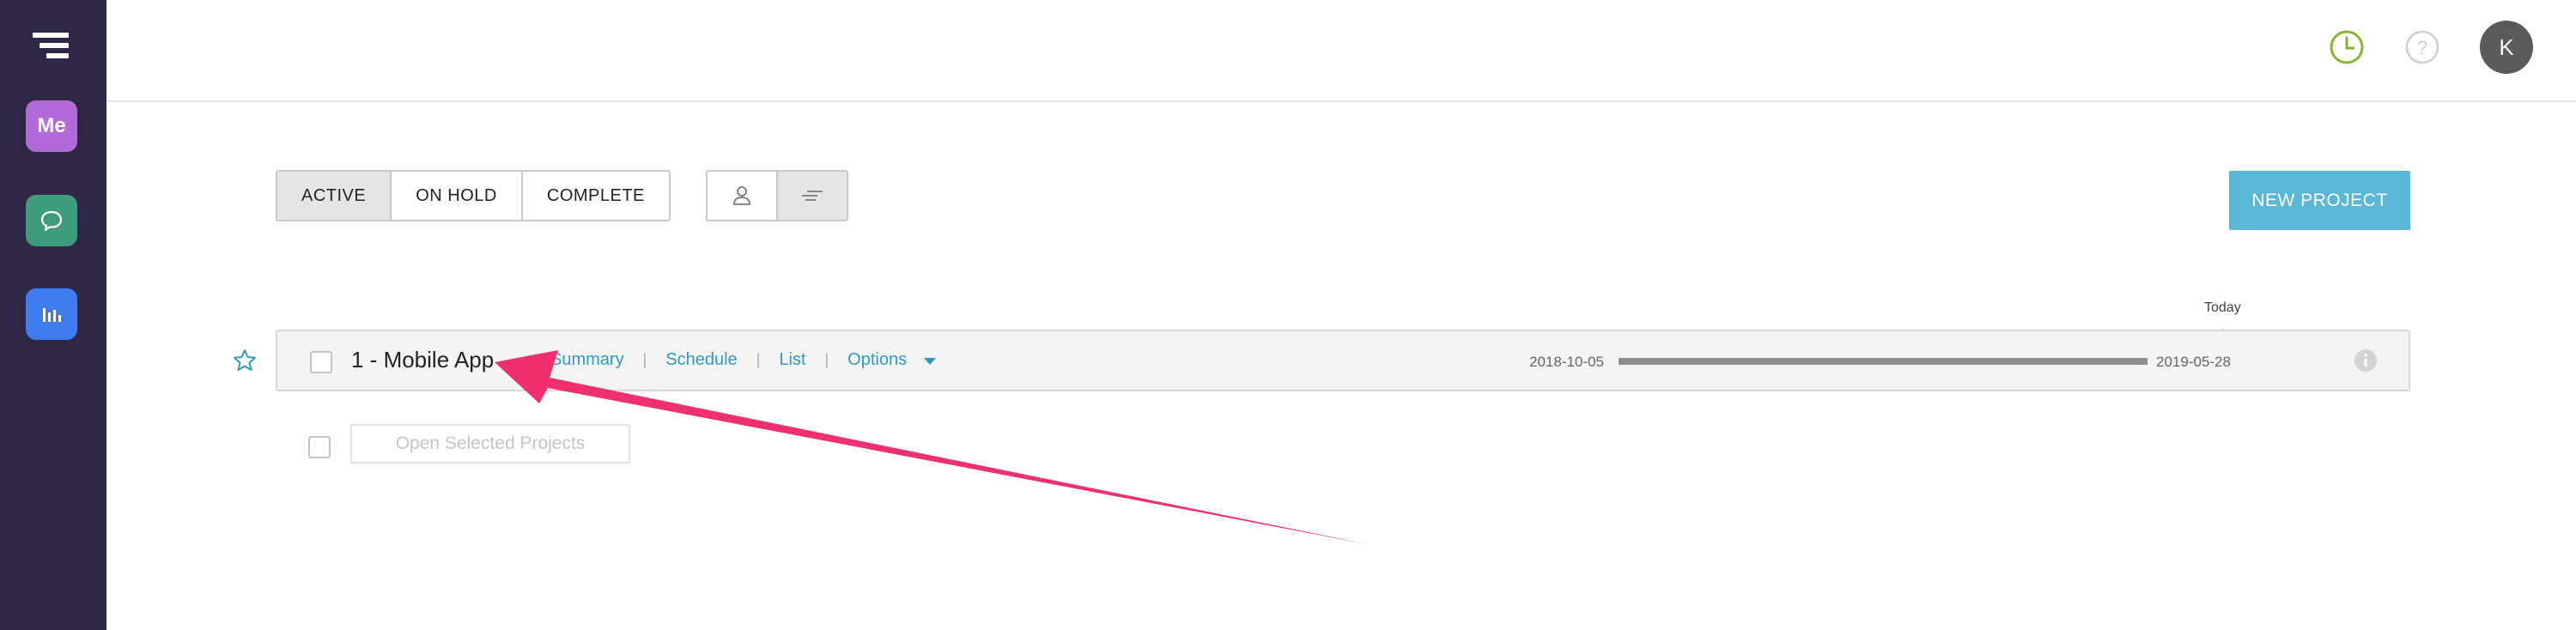 The image size is (2576, 630). Describe the element at coordinates (245, 360) in the screenshot. I see `star-icon` at that location.